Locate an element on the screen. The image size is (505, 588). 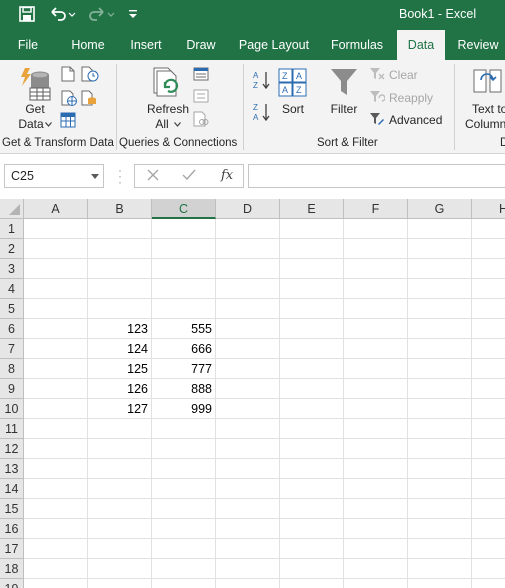
cell-d7 is located at coordinates (248, 349).